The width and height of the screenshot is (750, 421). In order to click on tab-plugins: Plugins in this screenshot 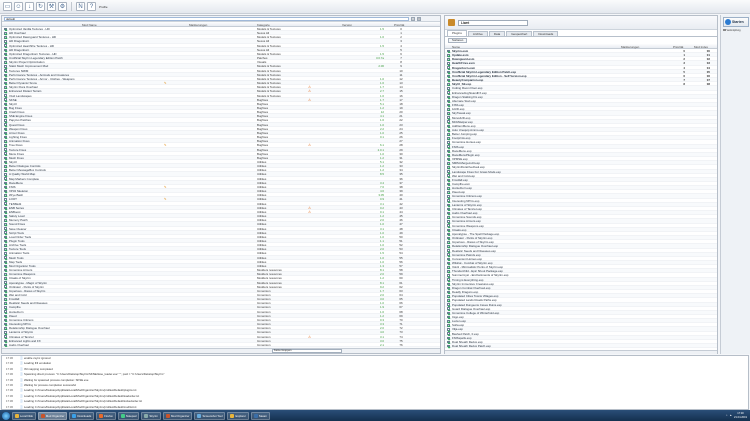, I will do `click(457, 33)`.